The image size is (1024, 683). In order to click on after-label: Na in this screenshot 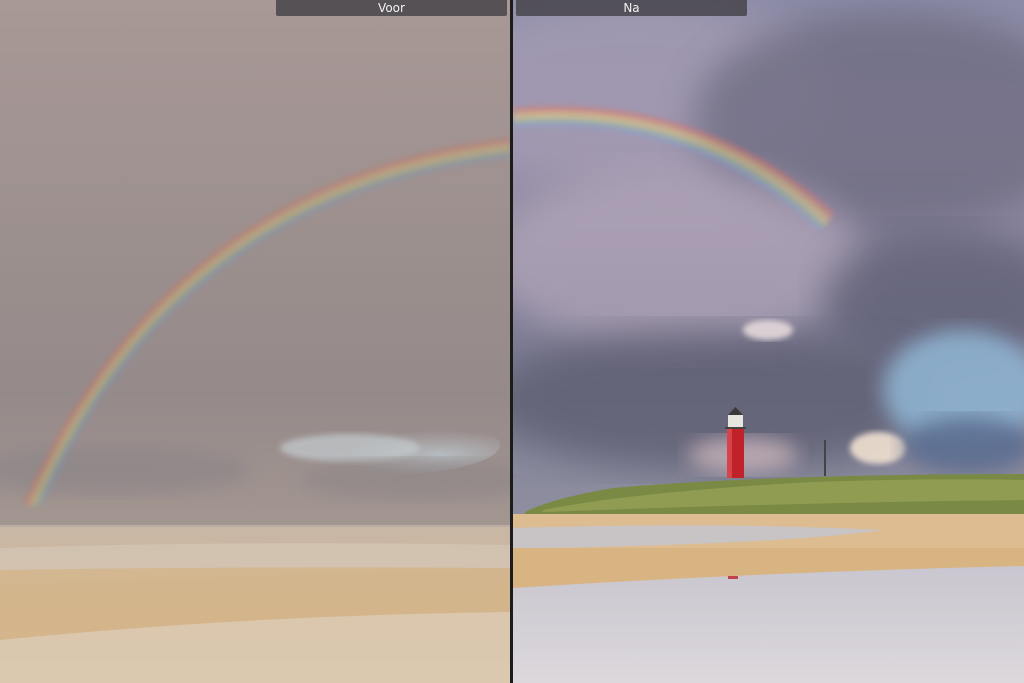, I will do `click(631, 8)`.